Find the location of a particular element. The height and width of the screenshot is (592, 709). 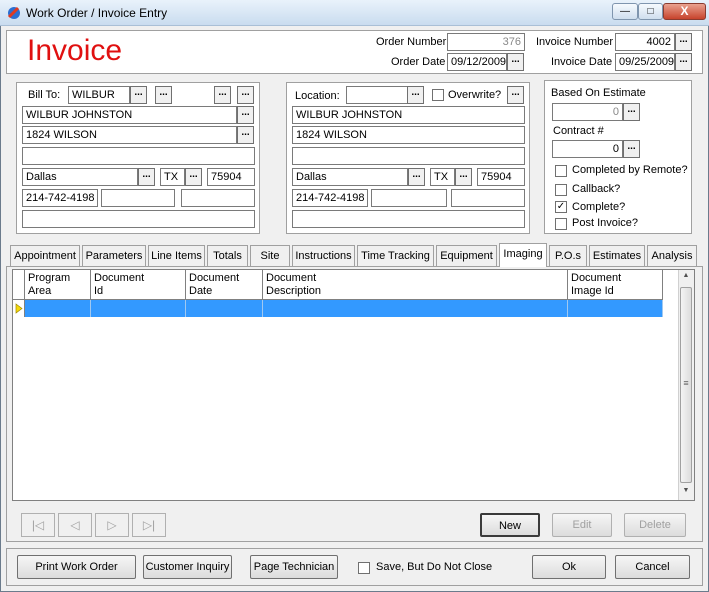

location-city-field: Dallas is located at coordinates (350, 177).